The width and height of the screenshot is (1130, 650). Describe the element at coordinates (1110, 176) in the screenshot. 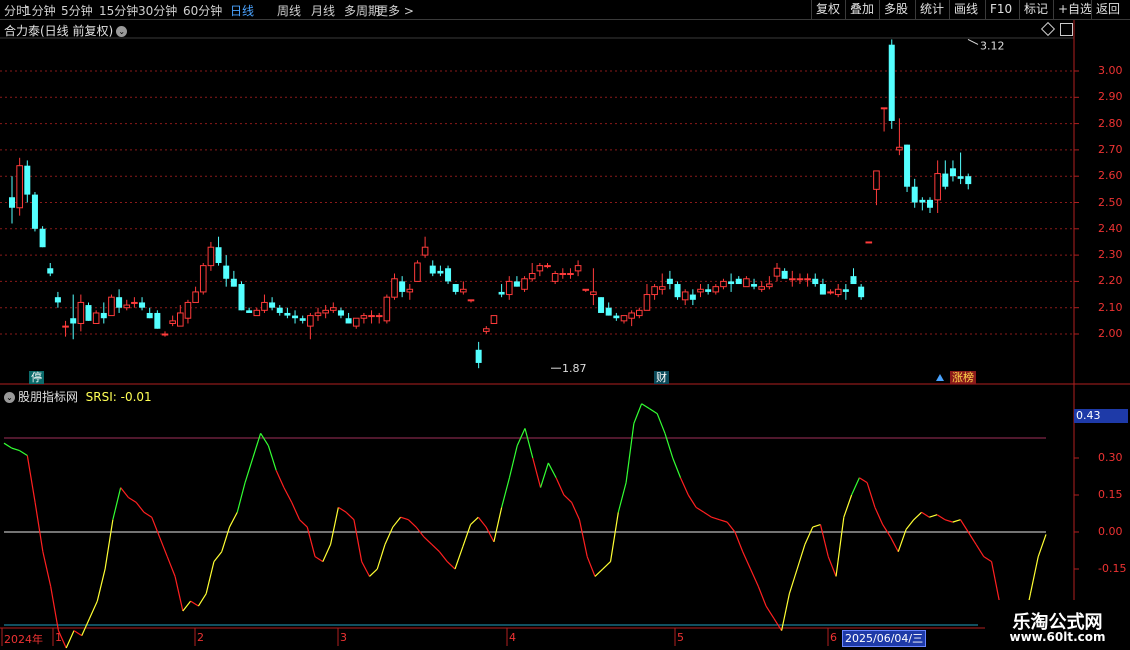

I see `price-tick-label: 2.60` at that location.